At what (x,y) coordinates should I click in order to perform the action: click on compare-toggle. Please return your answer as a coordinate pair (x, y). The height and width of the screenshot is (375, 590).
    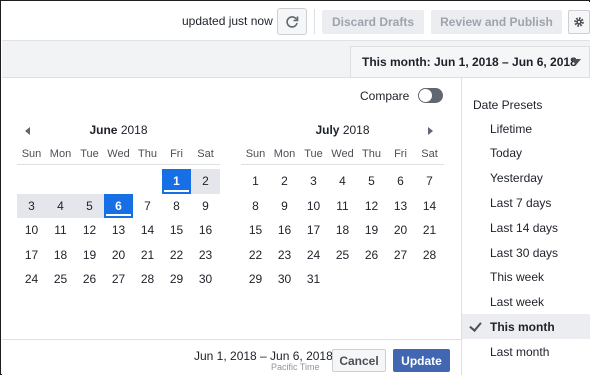
    Looking at the image, I should click on (430, 95).